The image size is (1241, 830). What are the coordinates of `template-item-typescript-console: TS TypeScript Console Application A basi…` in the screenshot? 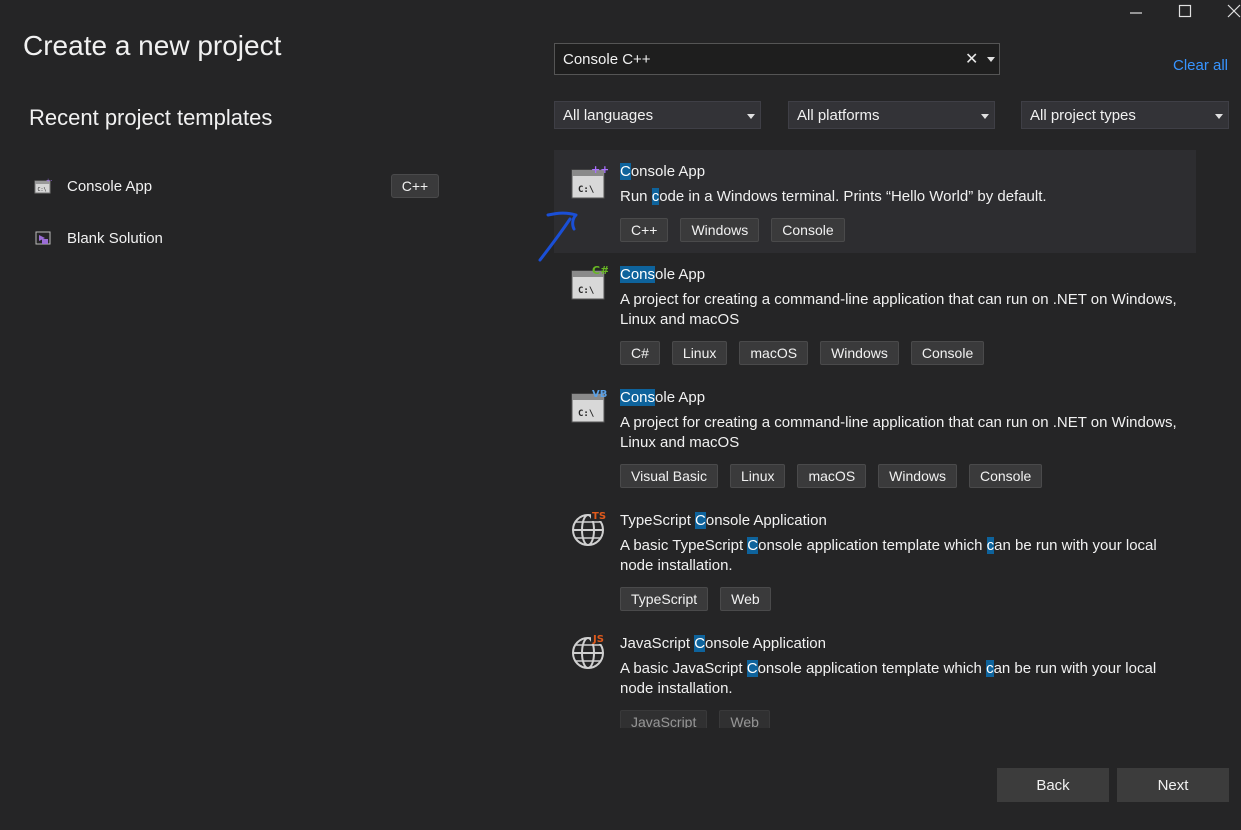 It's located at (875, 560).